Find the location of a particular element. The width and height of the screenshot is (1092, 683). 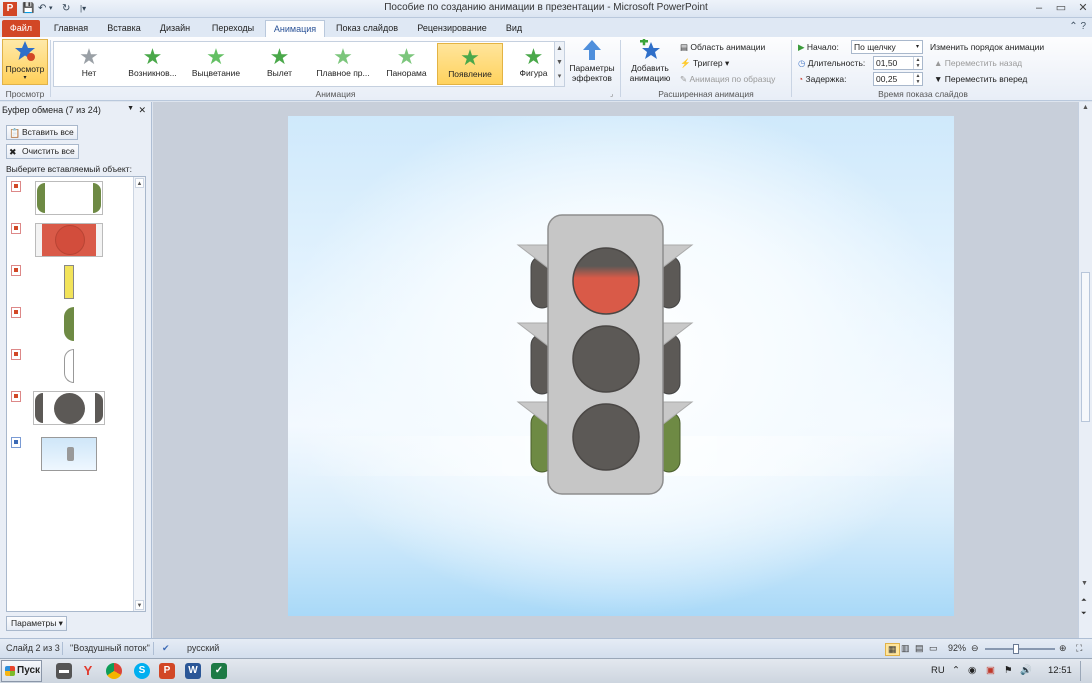

zoom-slider is located at coordinates (1020, 649).